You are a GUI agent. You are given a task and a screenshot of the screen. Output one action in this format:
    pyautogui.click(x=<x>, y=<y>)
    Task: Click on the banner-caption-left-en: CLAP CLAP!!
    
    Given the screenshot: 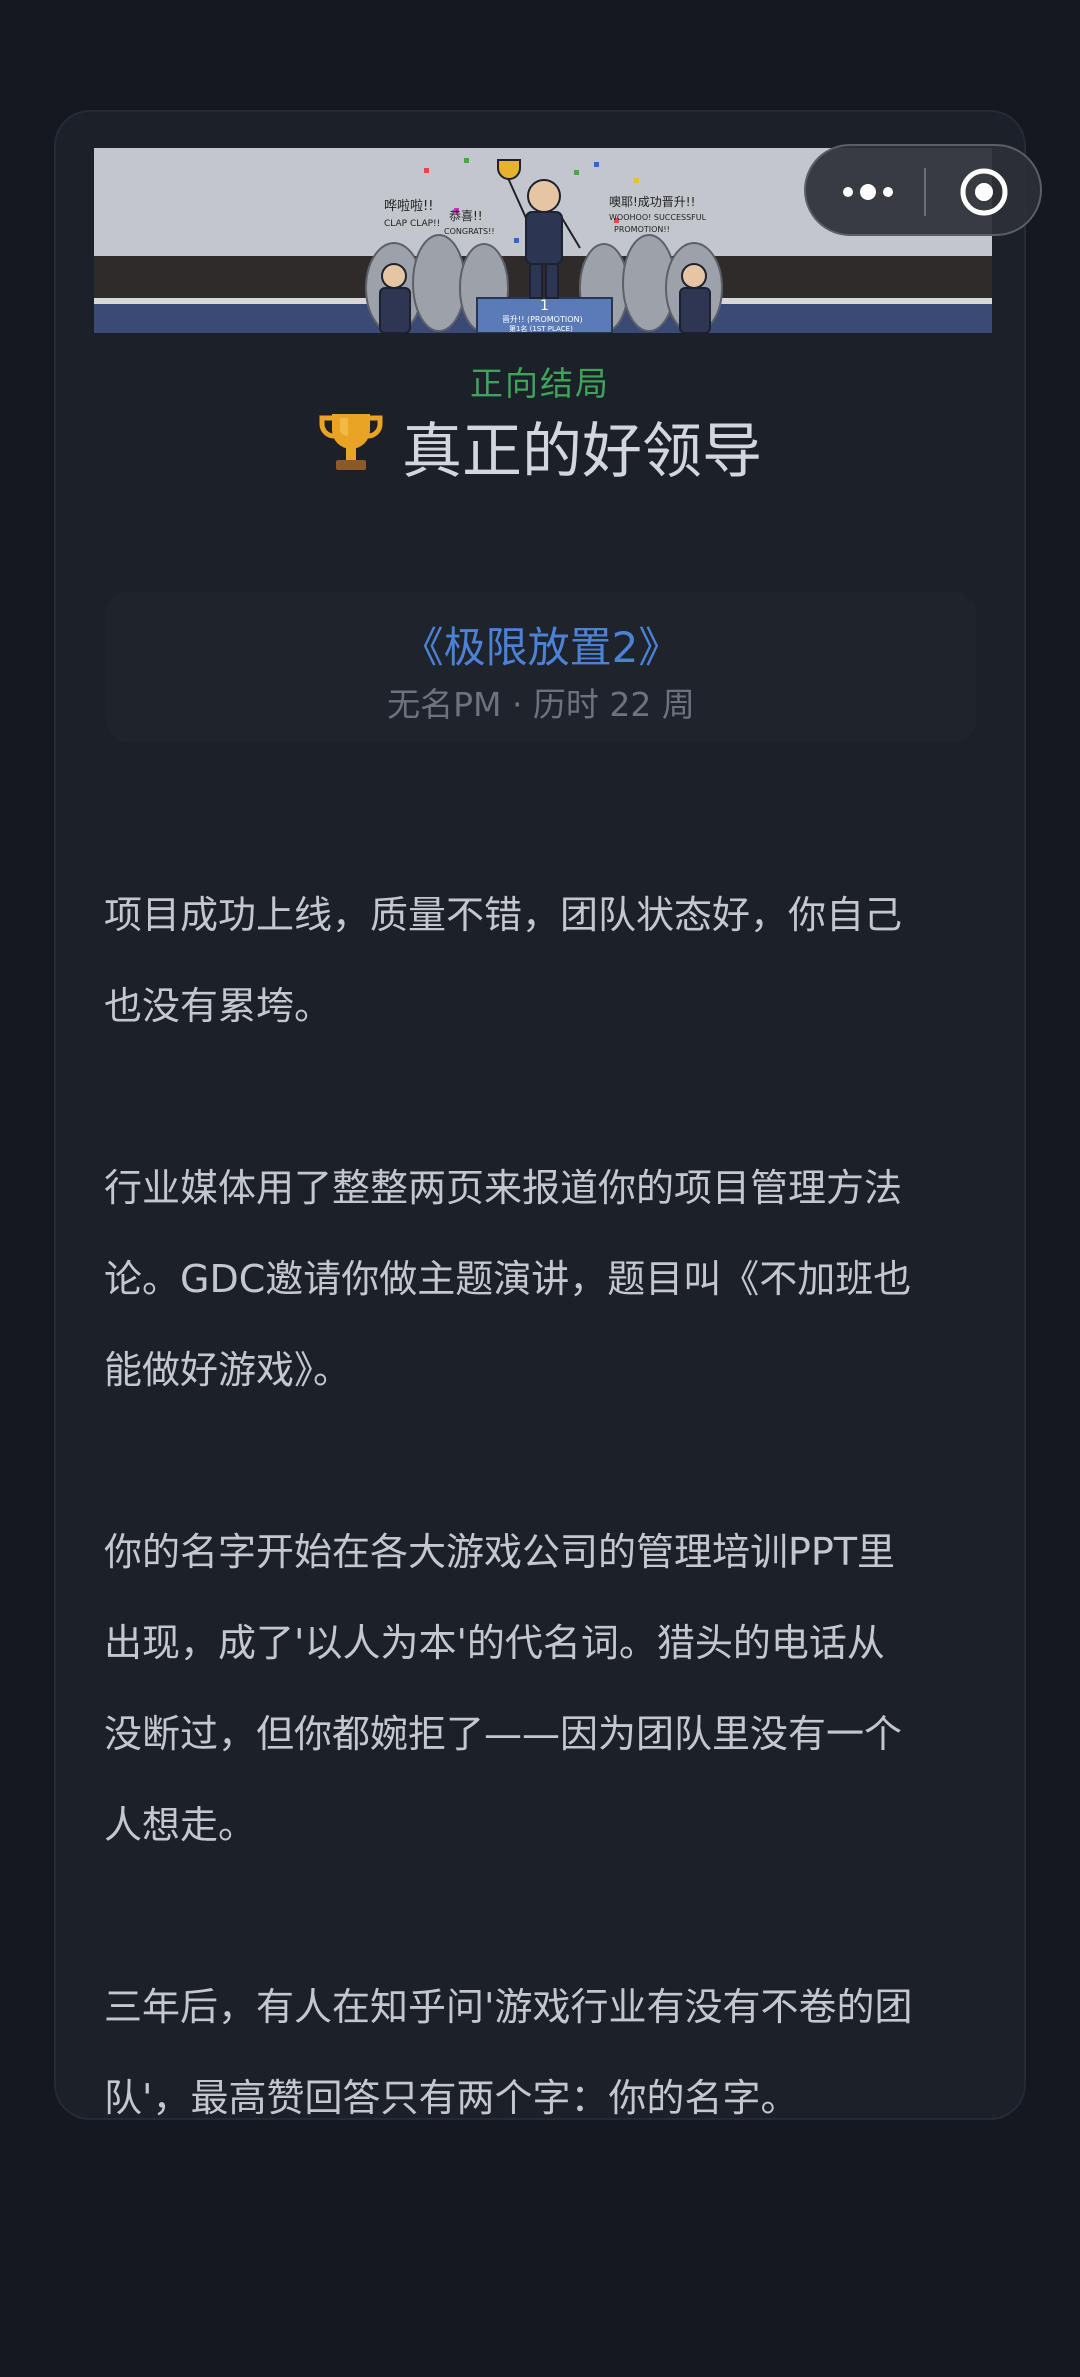 What is the action you would take?
    pyautogui.click(x=412, y=224)
    